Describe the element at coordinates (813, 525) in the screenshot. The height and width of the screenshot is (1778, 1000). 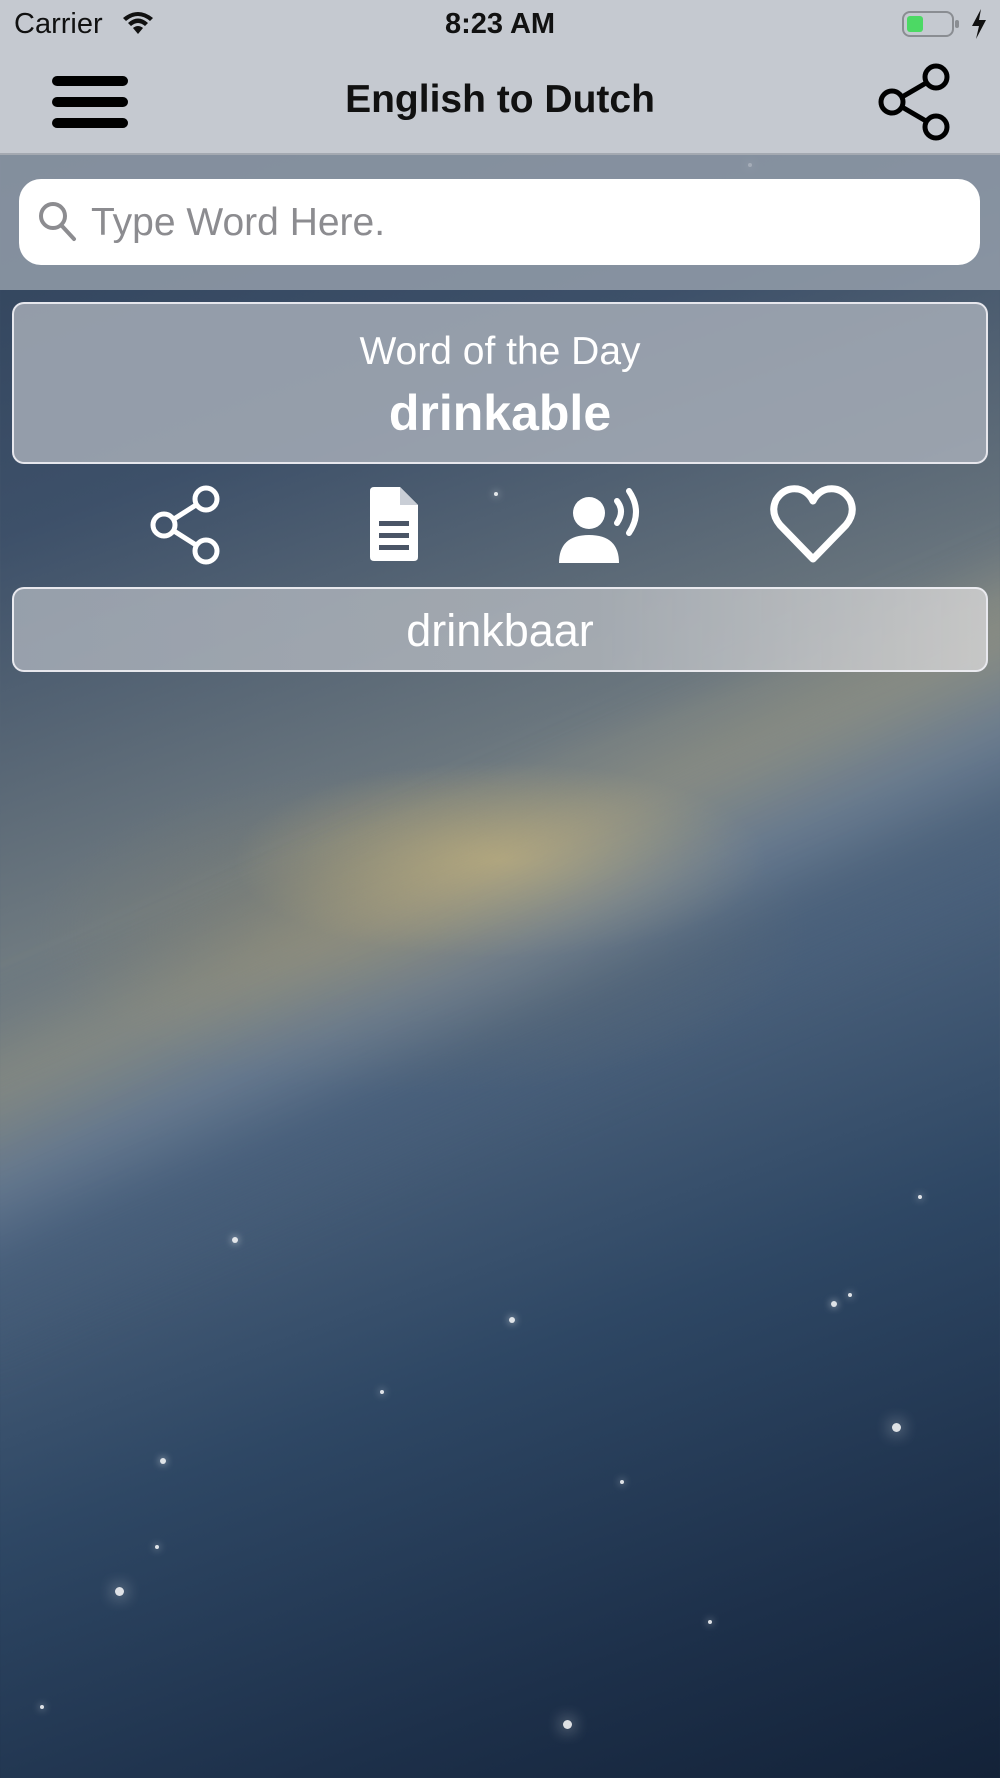
I see `heart-icon` at that location.